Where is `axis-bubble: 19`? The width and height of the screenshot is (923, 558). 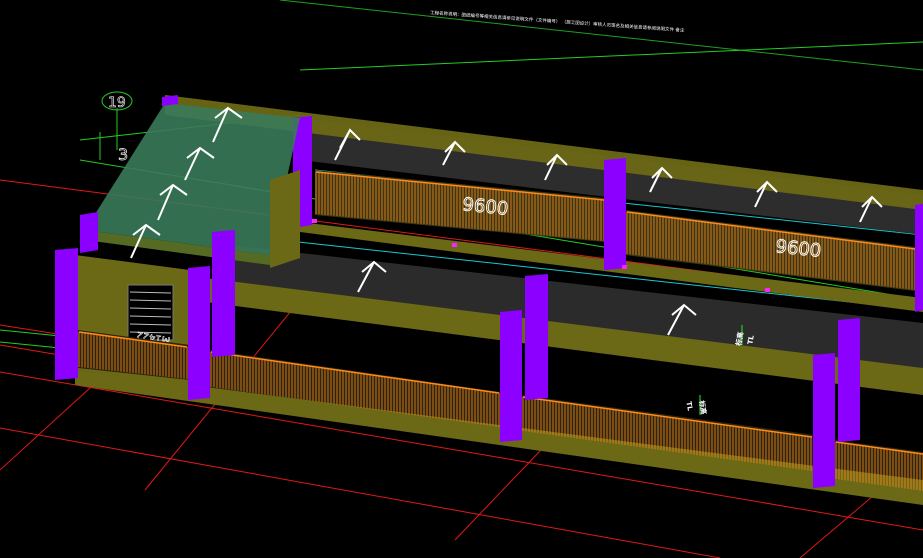 axis-bubble: 19 is located at coordinates (117, 101).